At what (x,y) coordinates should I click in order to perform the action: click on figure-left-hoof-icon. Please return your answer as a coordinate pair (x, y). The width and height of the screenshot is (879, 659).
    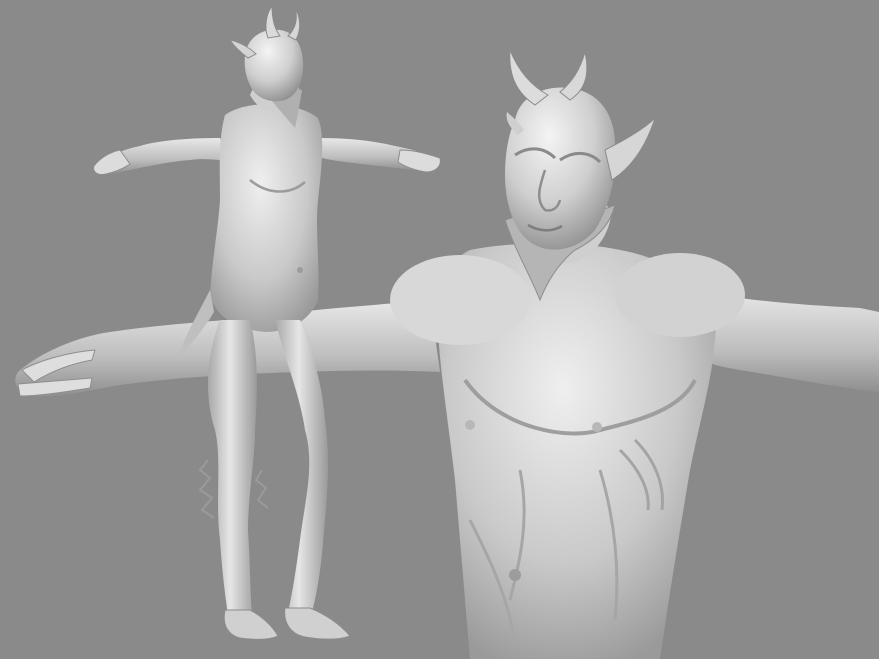
    Looking at the image, I should click on (251, 624).